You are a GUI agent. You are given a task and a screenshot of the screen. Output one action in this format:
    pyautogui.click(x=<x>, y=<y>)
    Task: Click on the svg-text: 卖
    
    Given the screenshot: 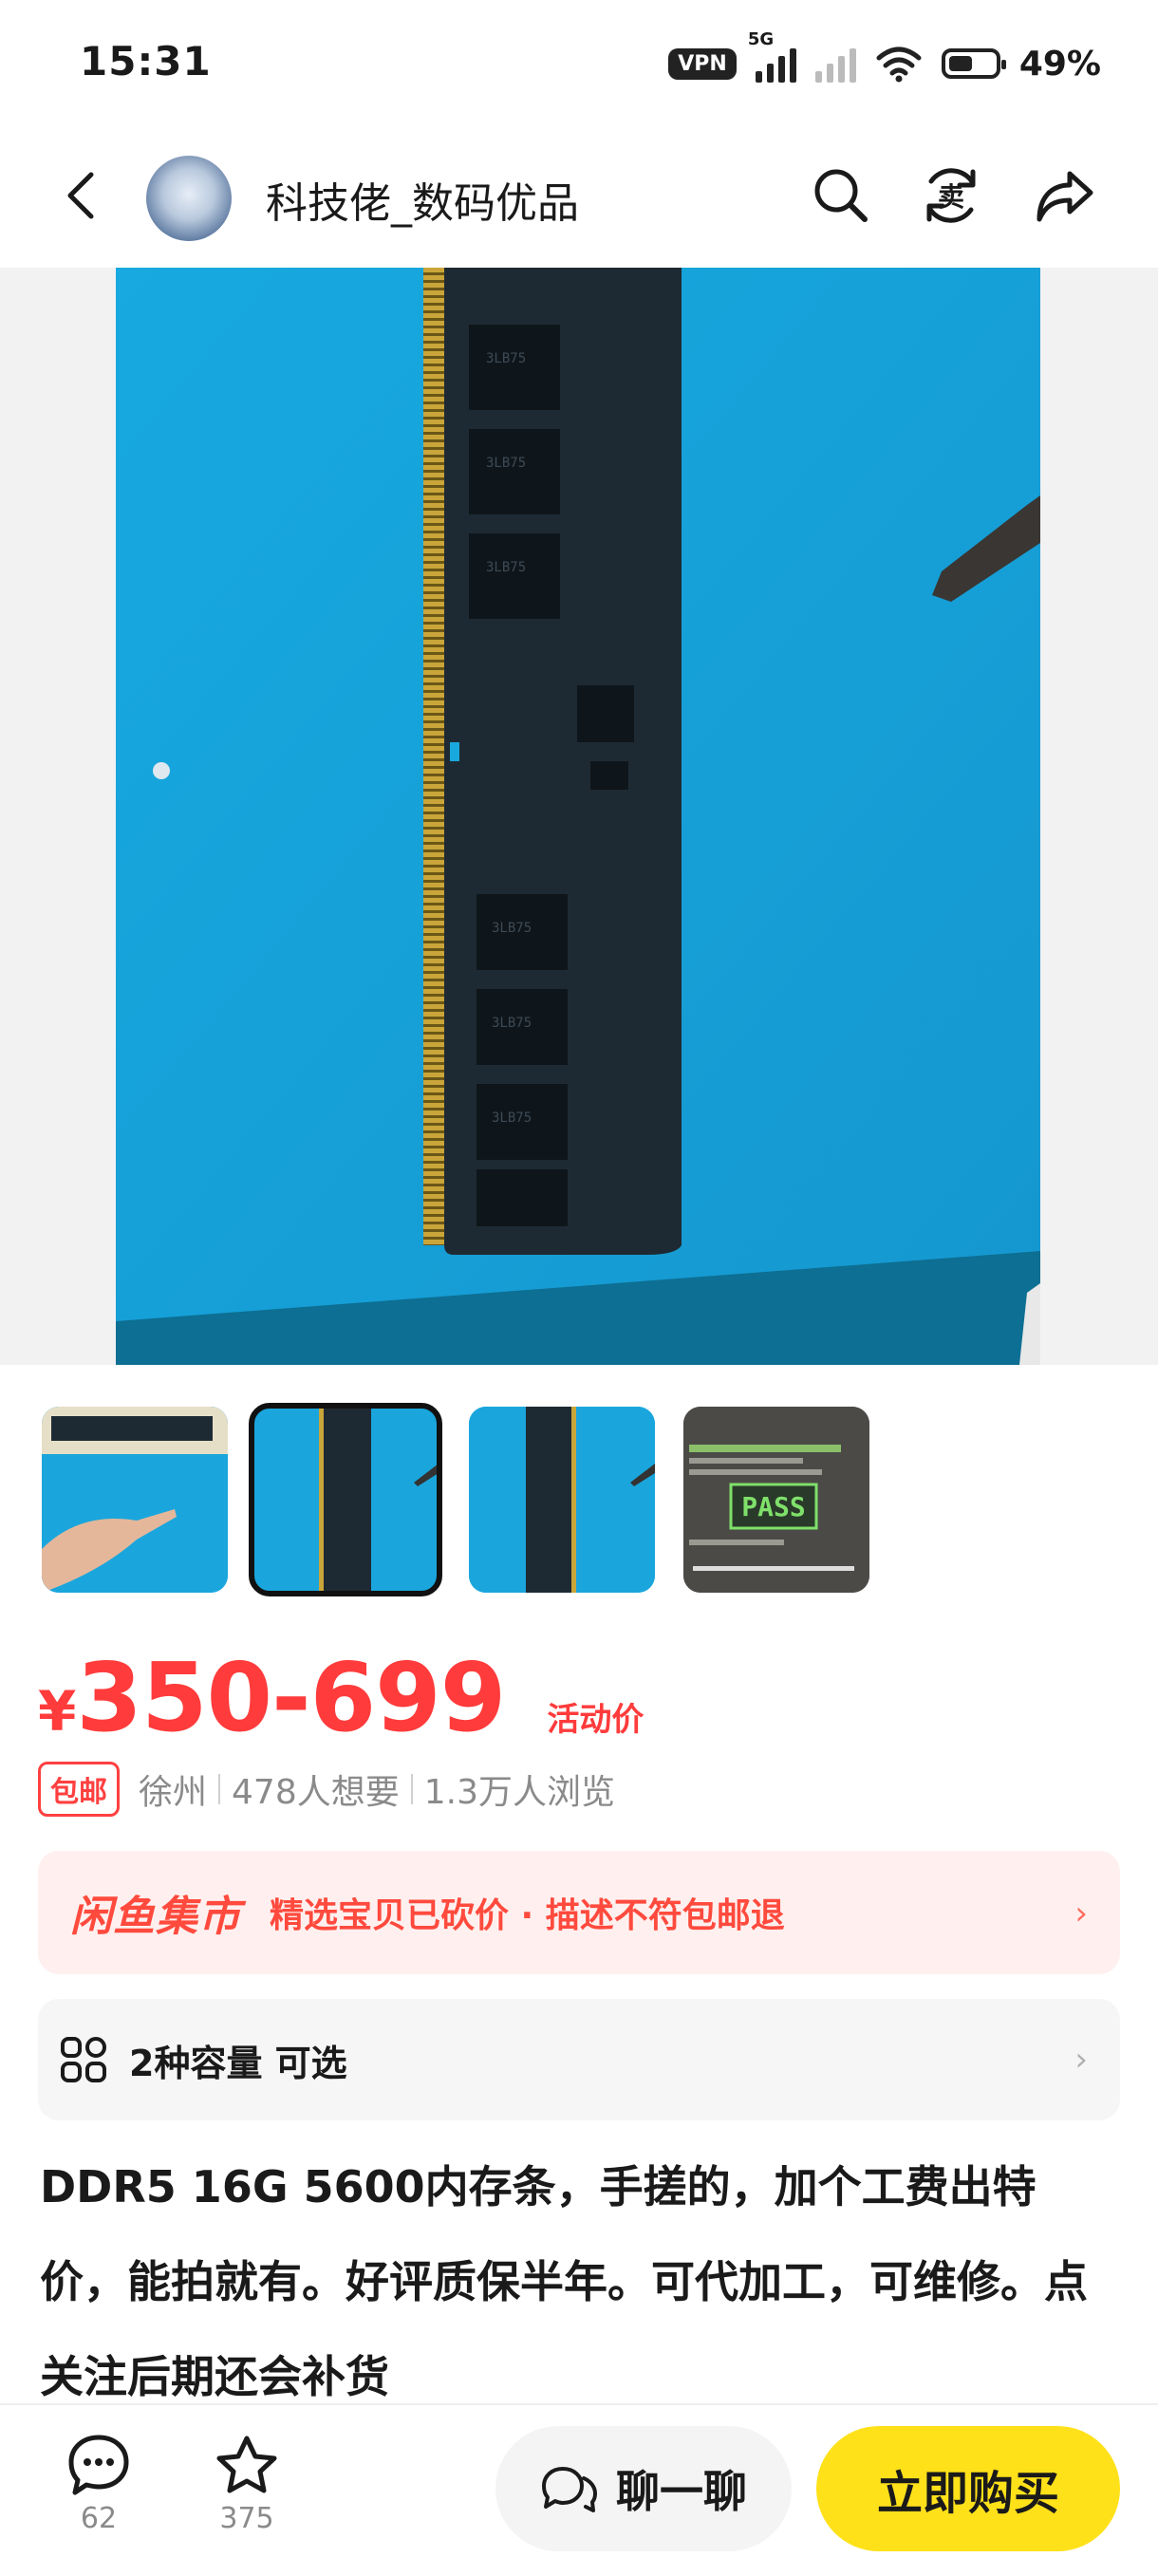 What is the action you would take?
    pyautogui.click(x=951, y=197)
    